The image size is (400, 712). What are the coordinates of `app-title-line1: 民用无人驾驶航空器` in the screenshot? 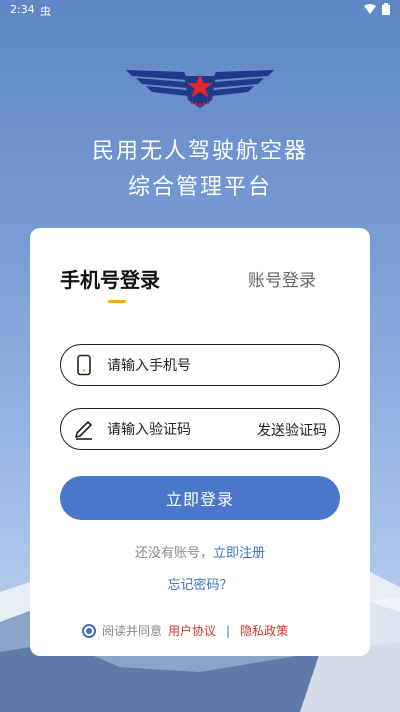 It's located at (199, 151).